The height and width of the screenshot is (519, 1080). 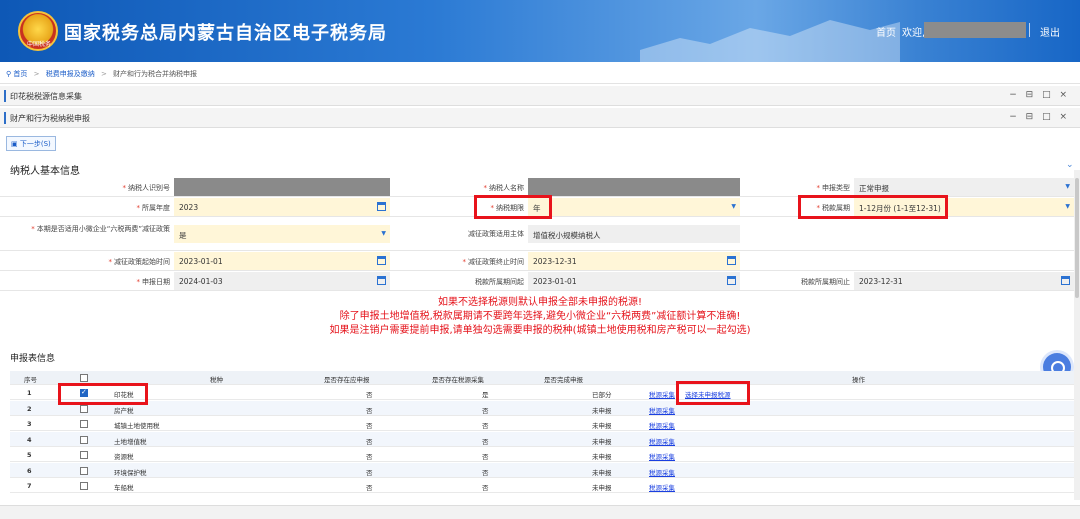 I want to click on highlight-box, so click(x=713, y=393).